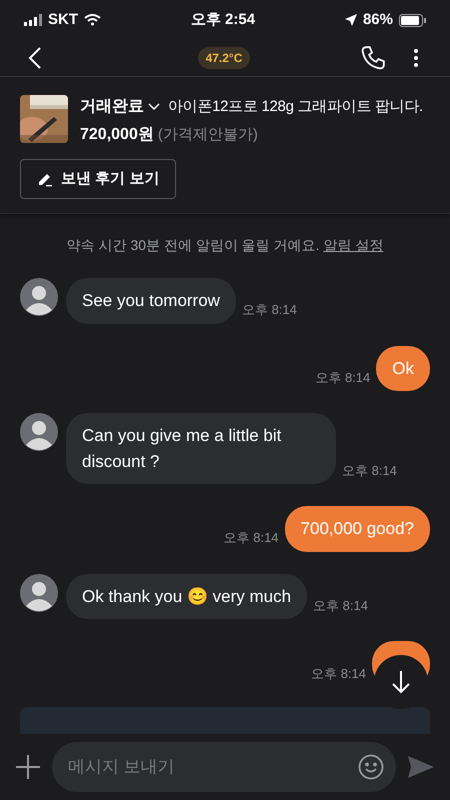  I want to click on battery-percent: 86%, so click(377, 20).